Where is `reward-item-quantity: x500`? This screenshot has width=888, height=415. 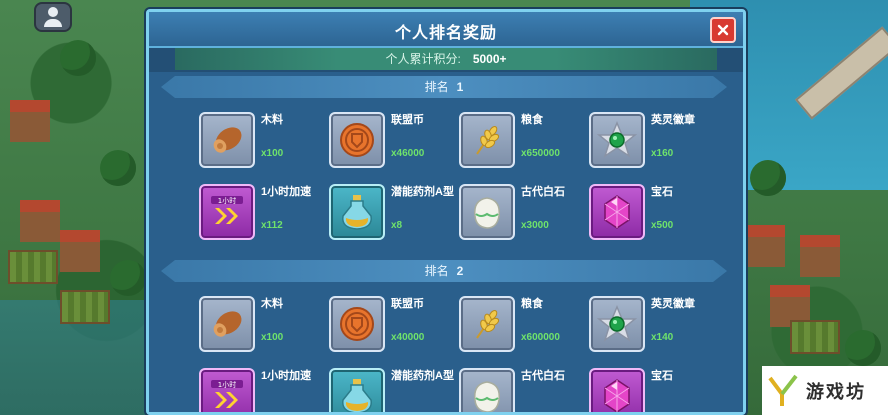
reward-item-quantity: x500 is located at coordinates (662, 225).